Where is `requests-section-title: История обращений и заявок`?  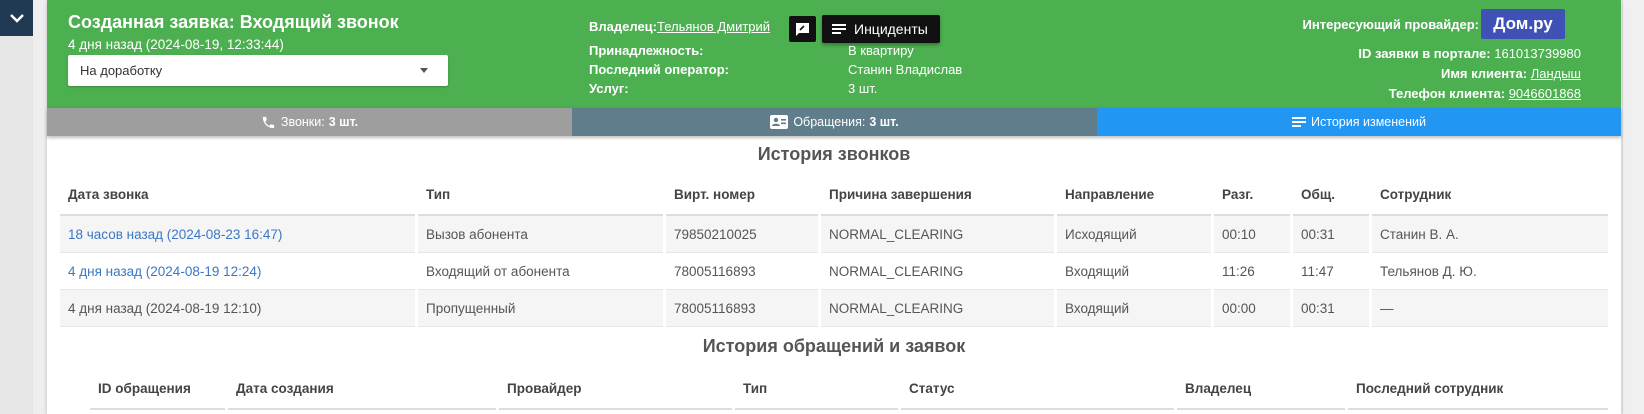
requests-section-title: История обращений и заявок is located at coordinates (834, 346).